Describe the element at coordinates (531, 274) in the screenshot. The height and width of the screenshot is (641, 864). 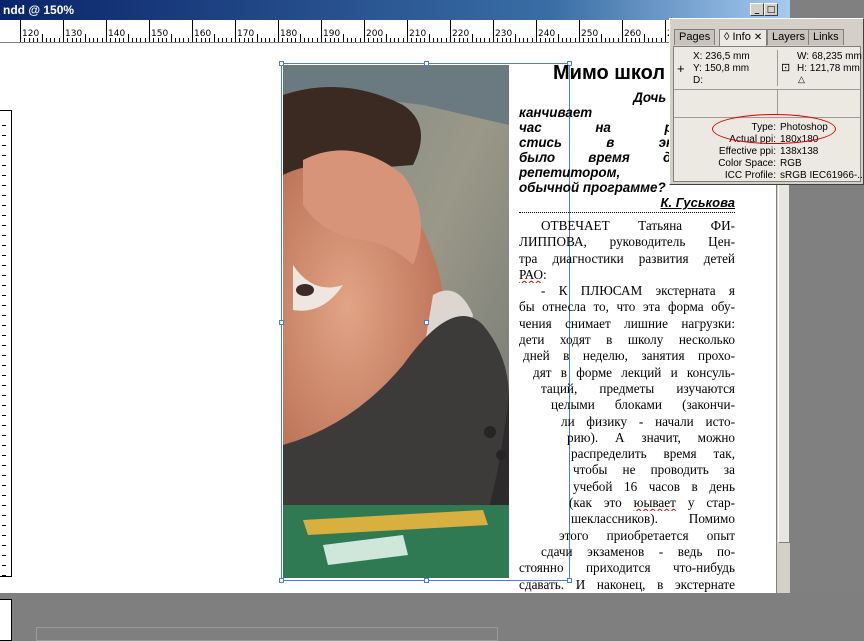
I see `spelling-error: РАО` at that location.